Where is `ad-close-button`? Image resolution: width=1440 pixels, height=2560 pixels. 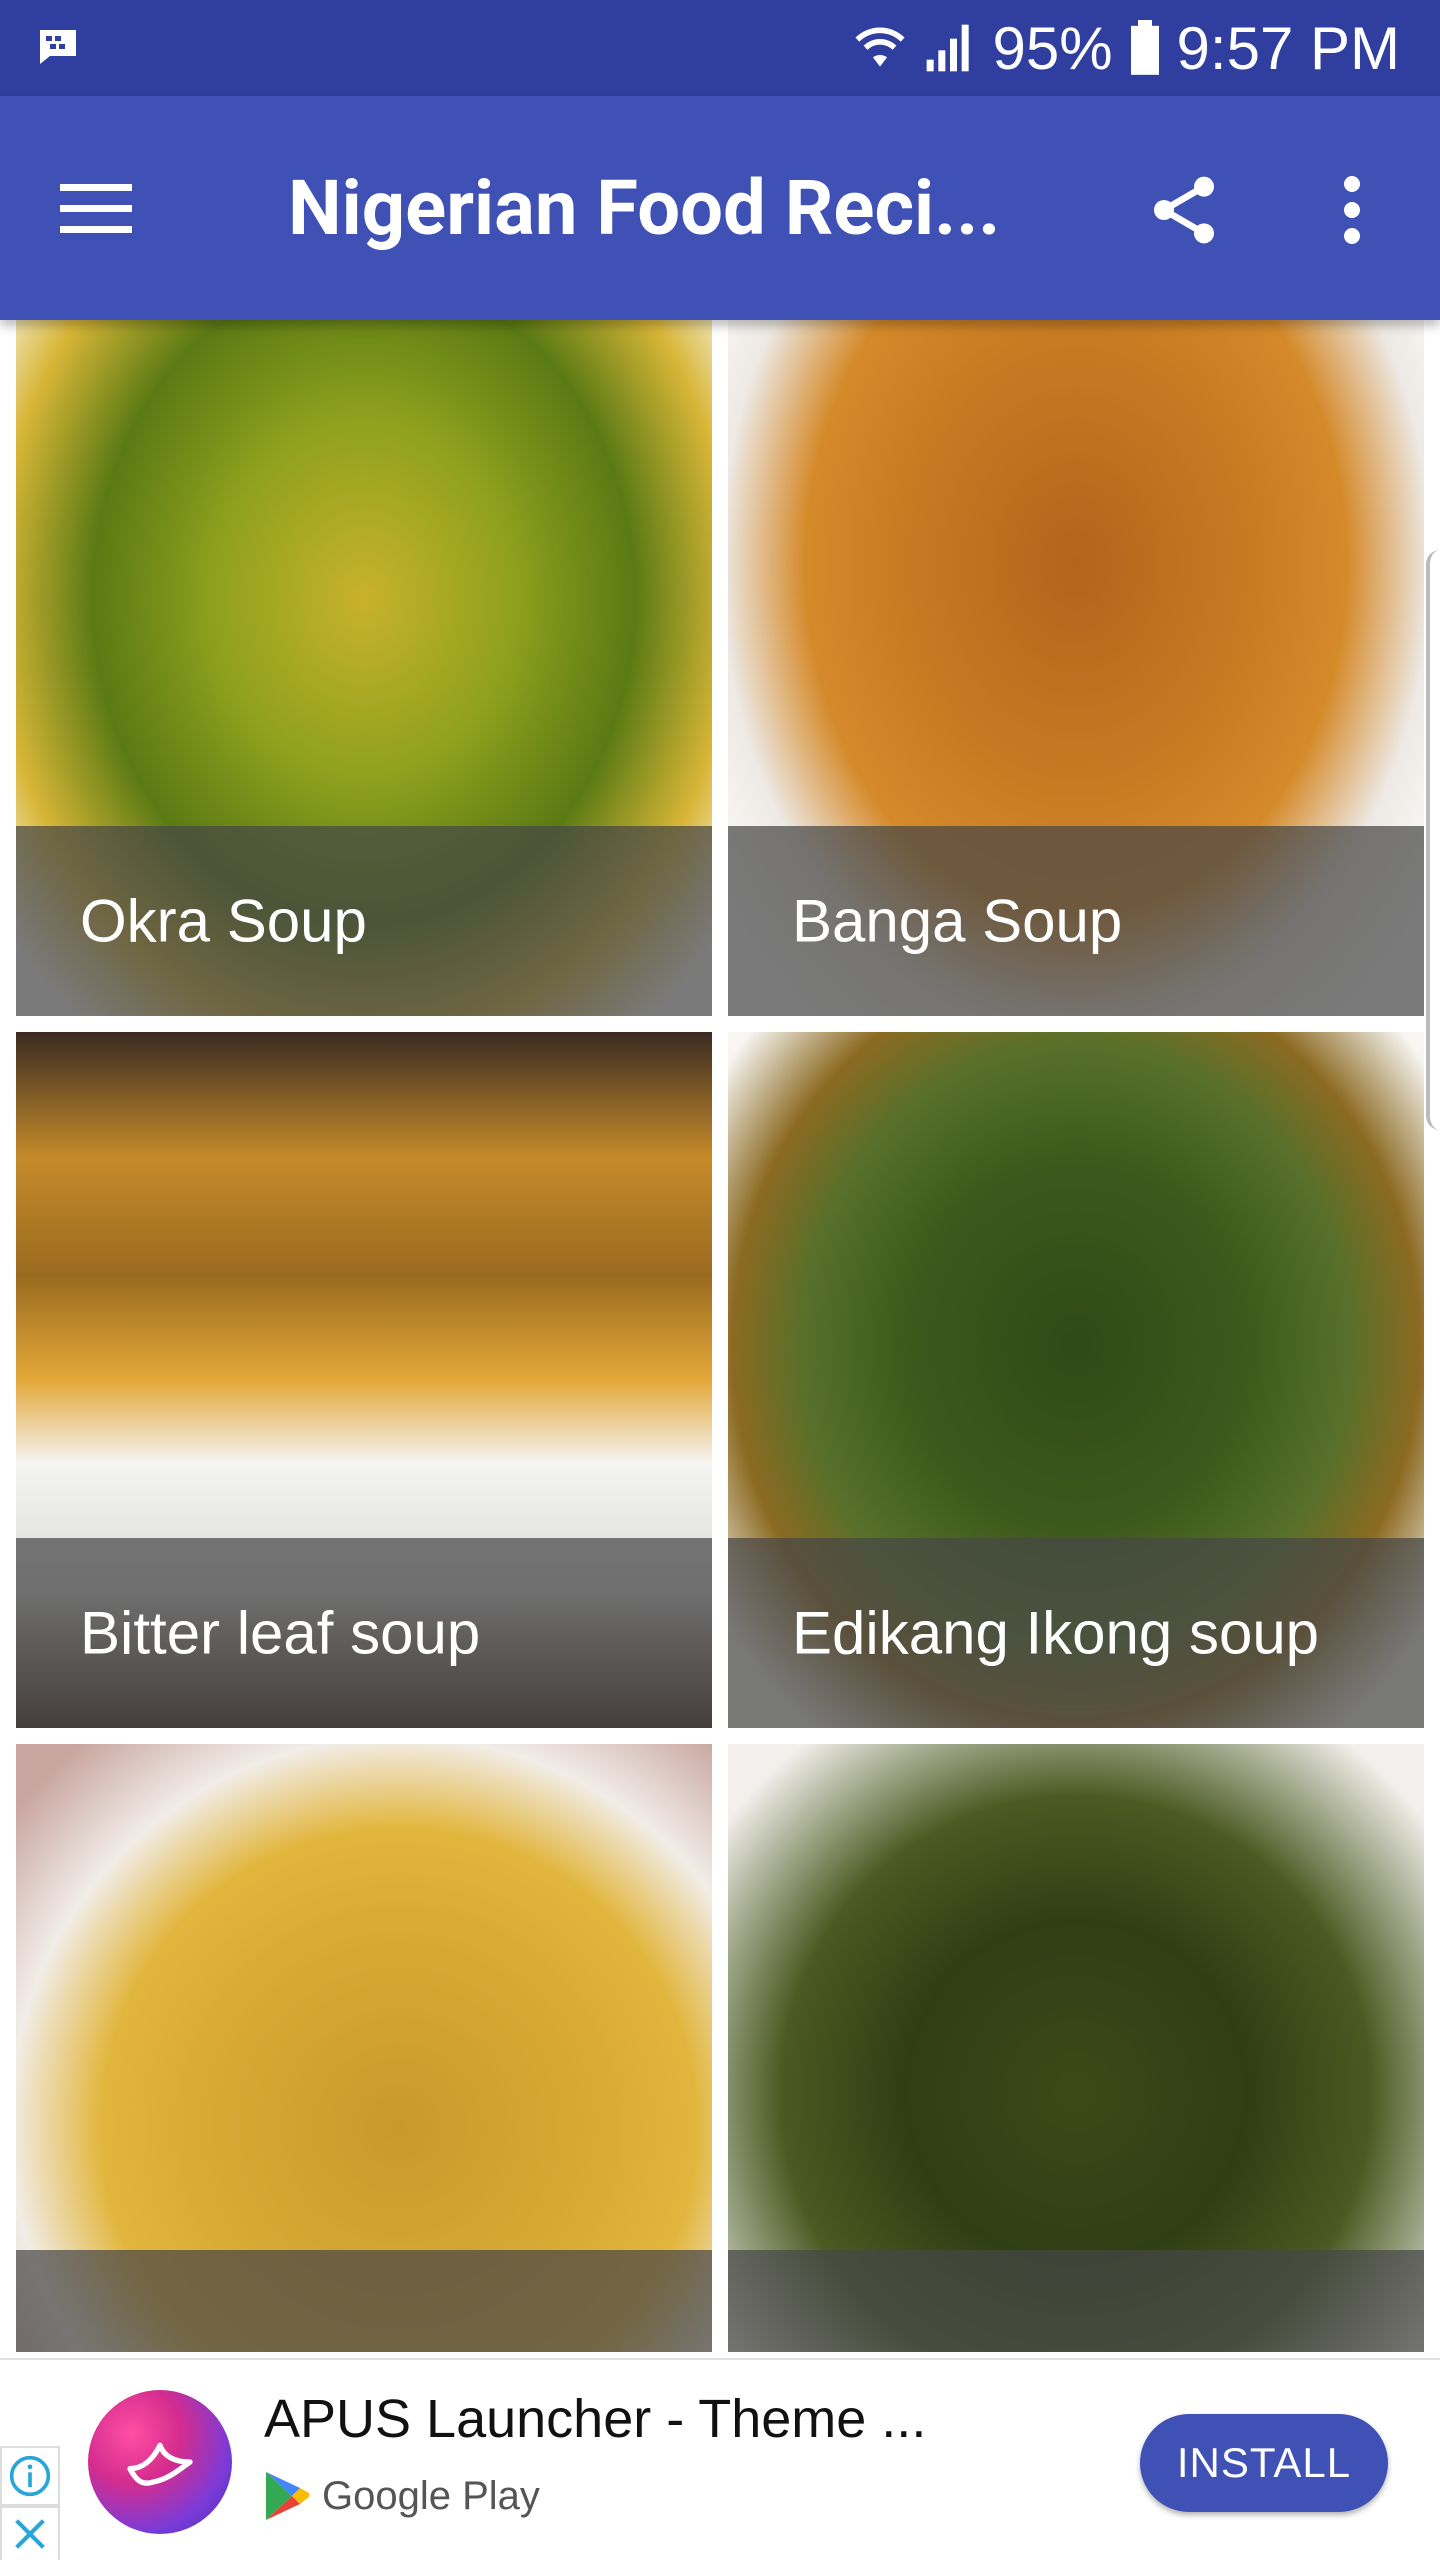 ad-close-button is located at coordinates (30, 2533).